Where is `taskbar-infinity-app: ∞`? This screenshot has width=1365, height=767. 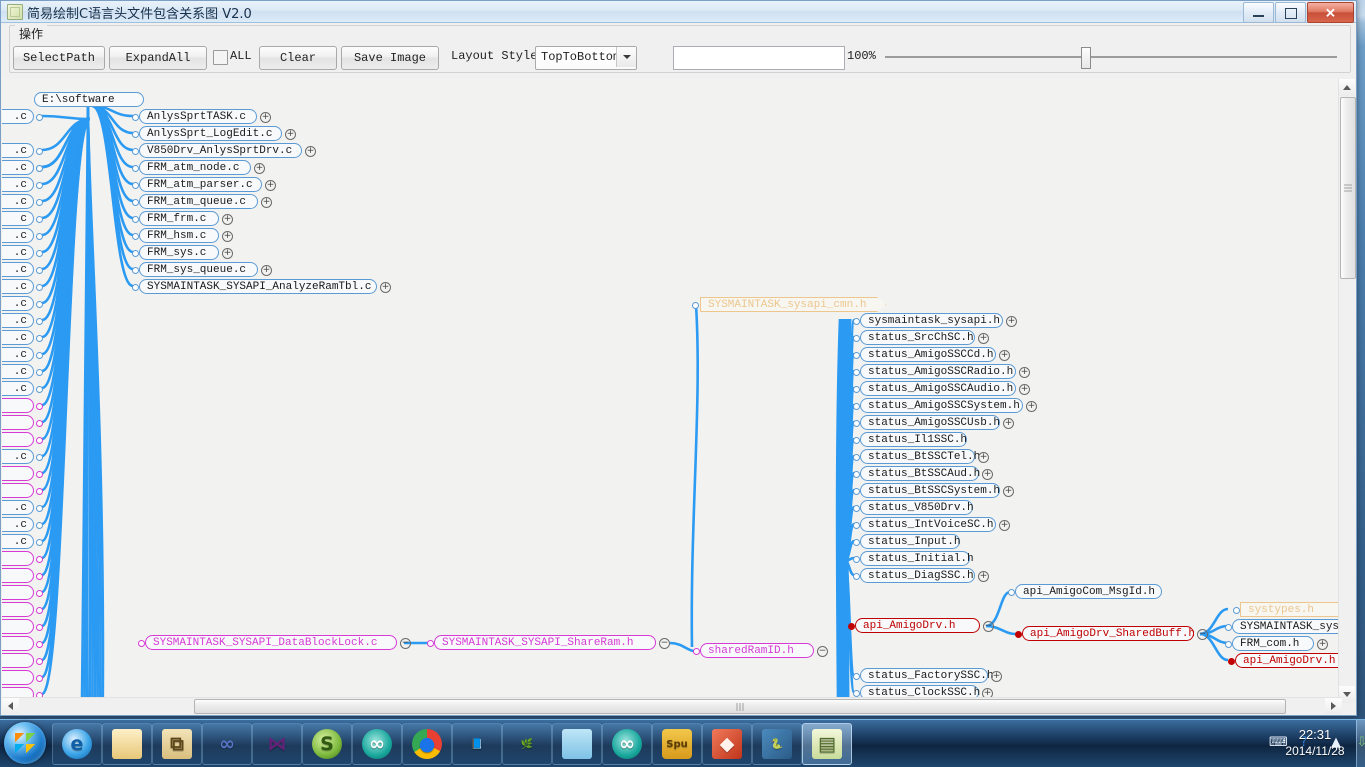 taskbar-infinity-app: ∞ is located at coordinates (227, 744).